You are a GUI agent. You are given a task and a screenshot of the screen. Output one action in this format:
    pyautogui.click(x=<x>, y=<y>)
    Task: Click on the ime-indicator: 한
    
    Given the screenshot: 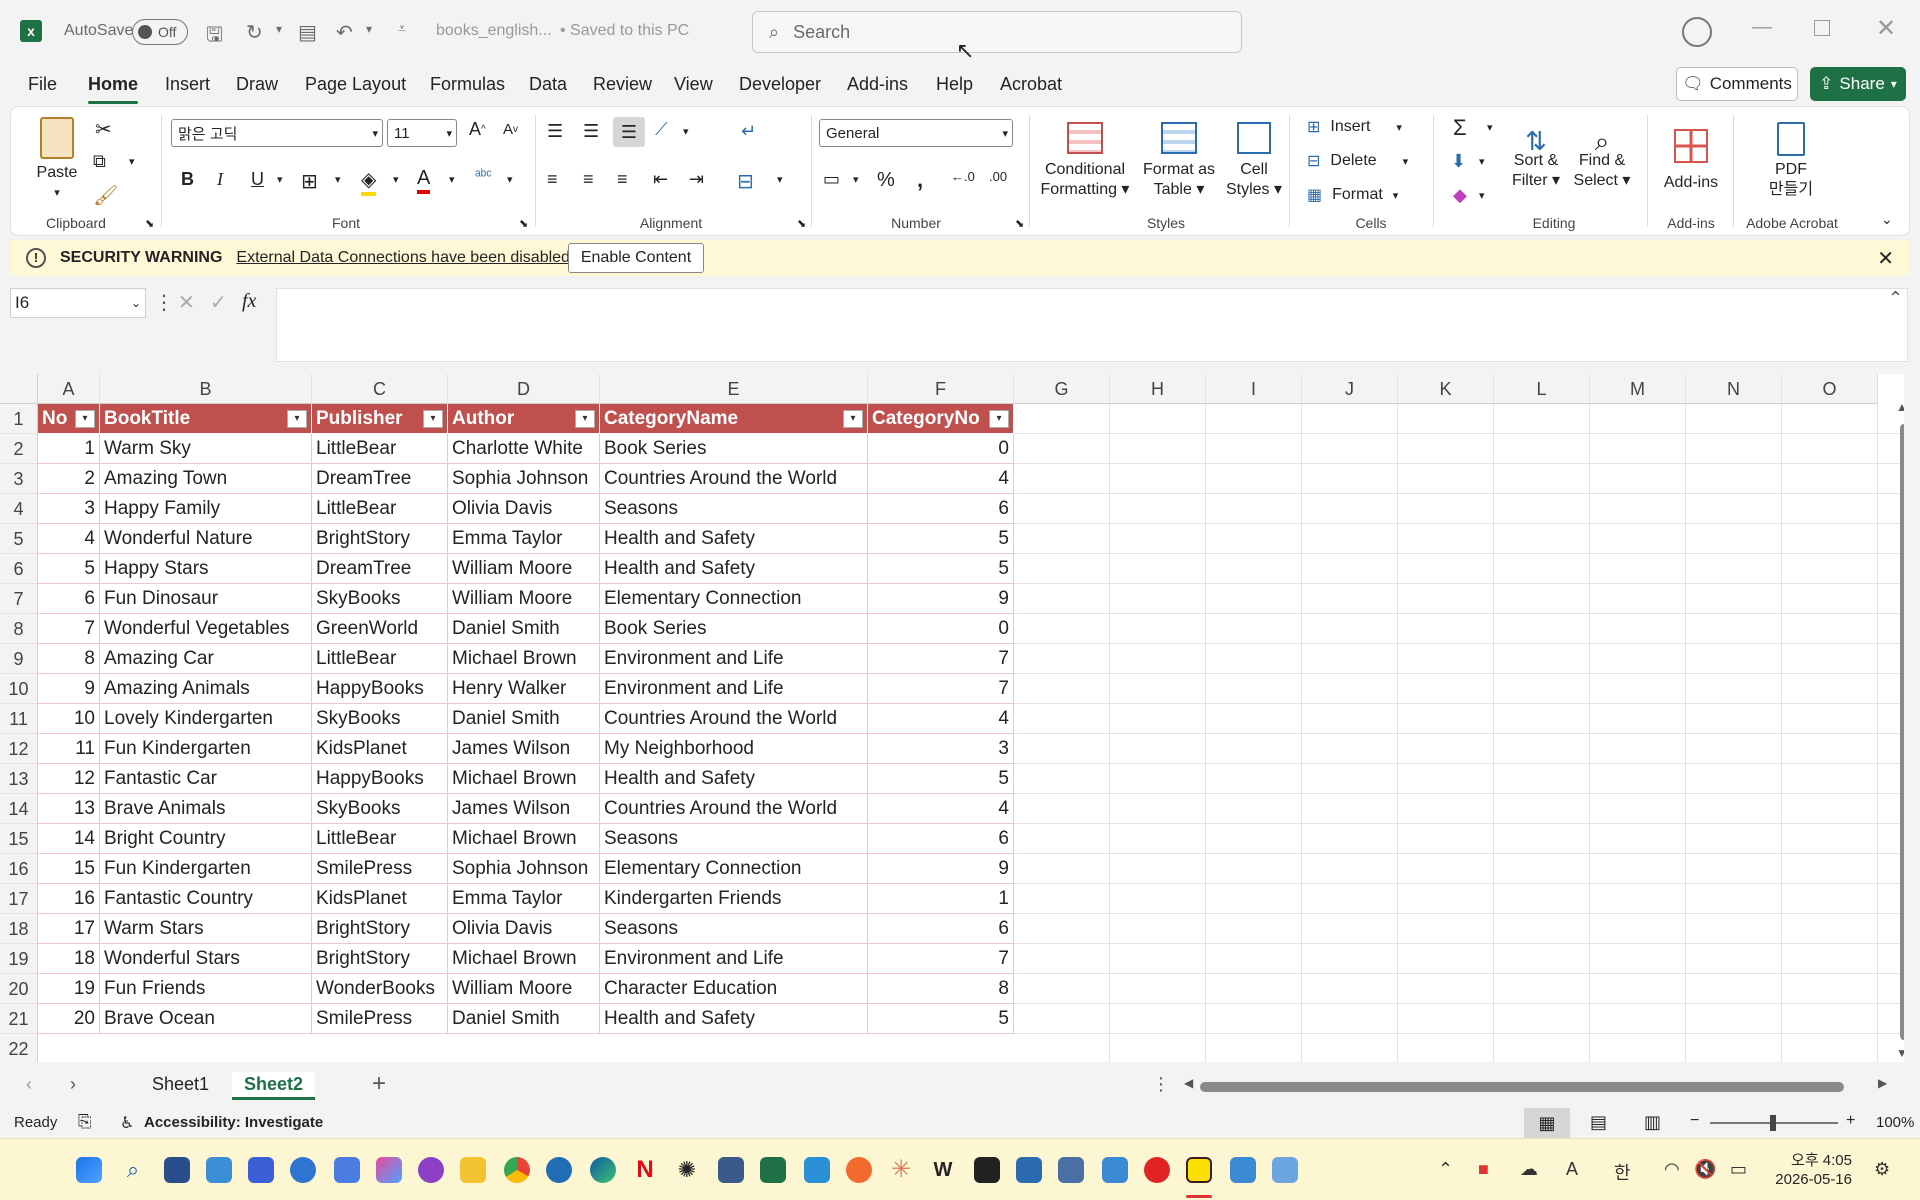 What is the action you would take?
    pyautogui.click(x=1622, y=1172)
    